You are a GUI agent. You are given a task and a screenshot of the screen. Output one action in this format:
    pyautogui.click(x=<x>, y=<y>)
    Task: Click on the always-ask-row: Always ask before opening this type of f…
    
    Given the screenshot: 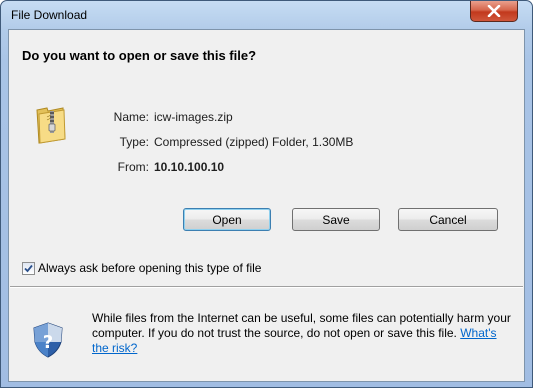 What is the action you would take?
    pyautogui.click(x=141, y=268)
    